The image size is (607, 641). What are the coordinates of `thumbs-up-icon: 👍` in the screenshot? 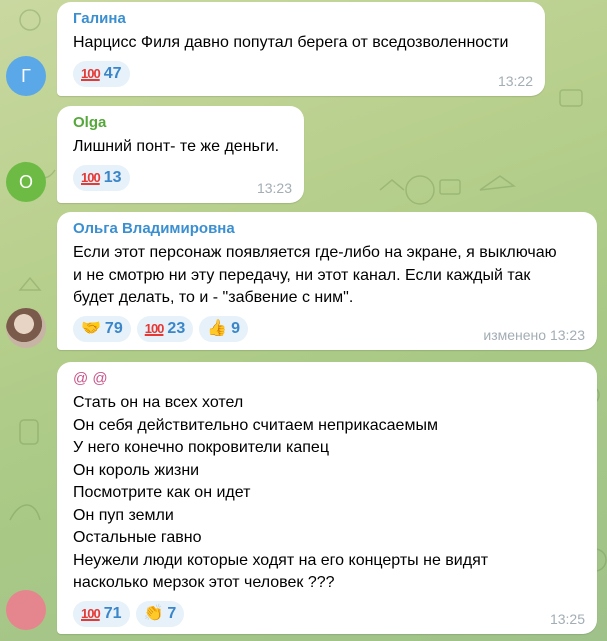 It's located at (217, 328).